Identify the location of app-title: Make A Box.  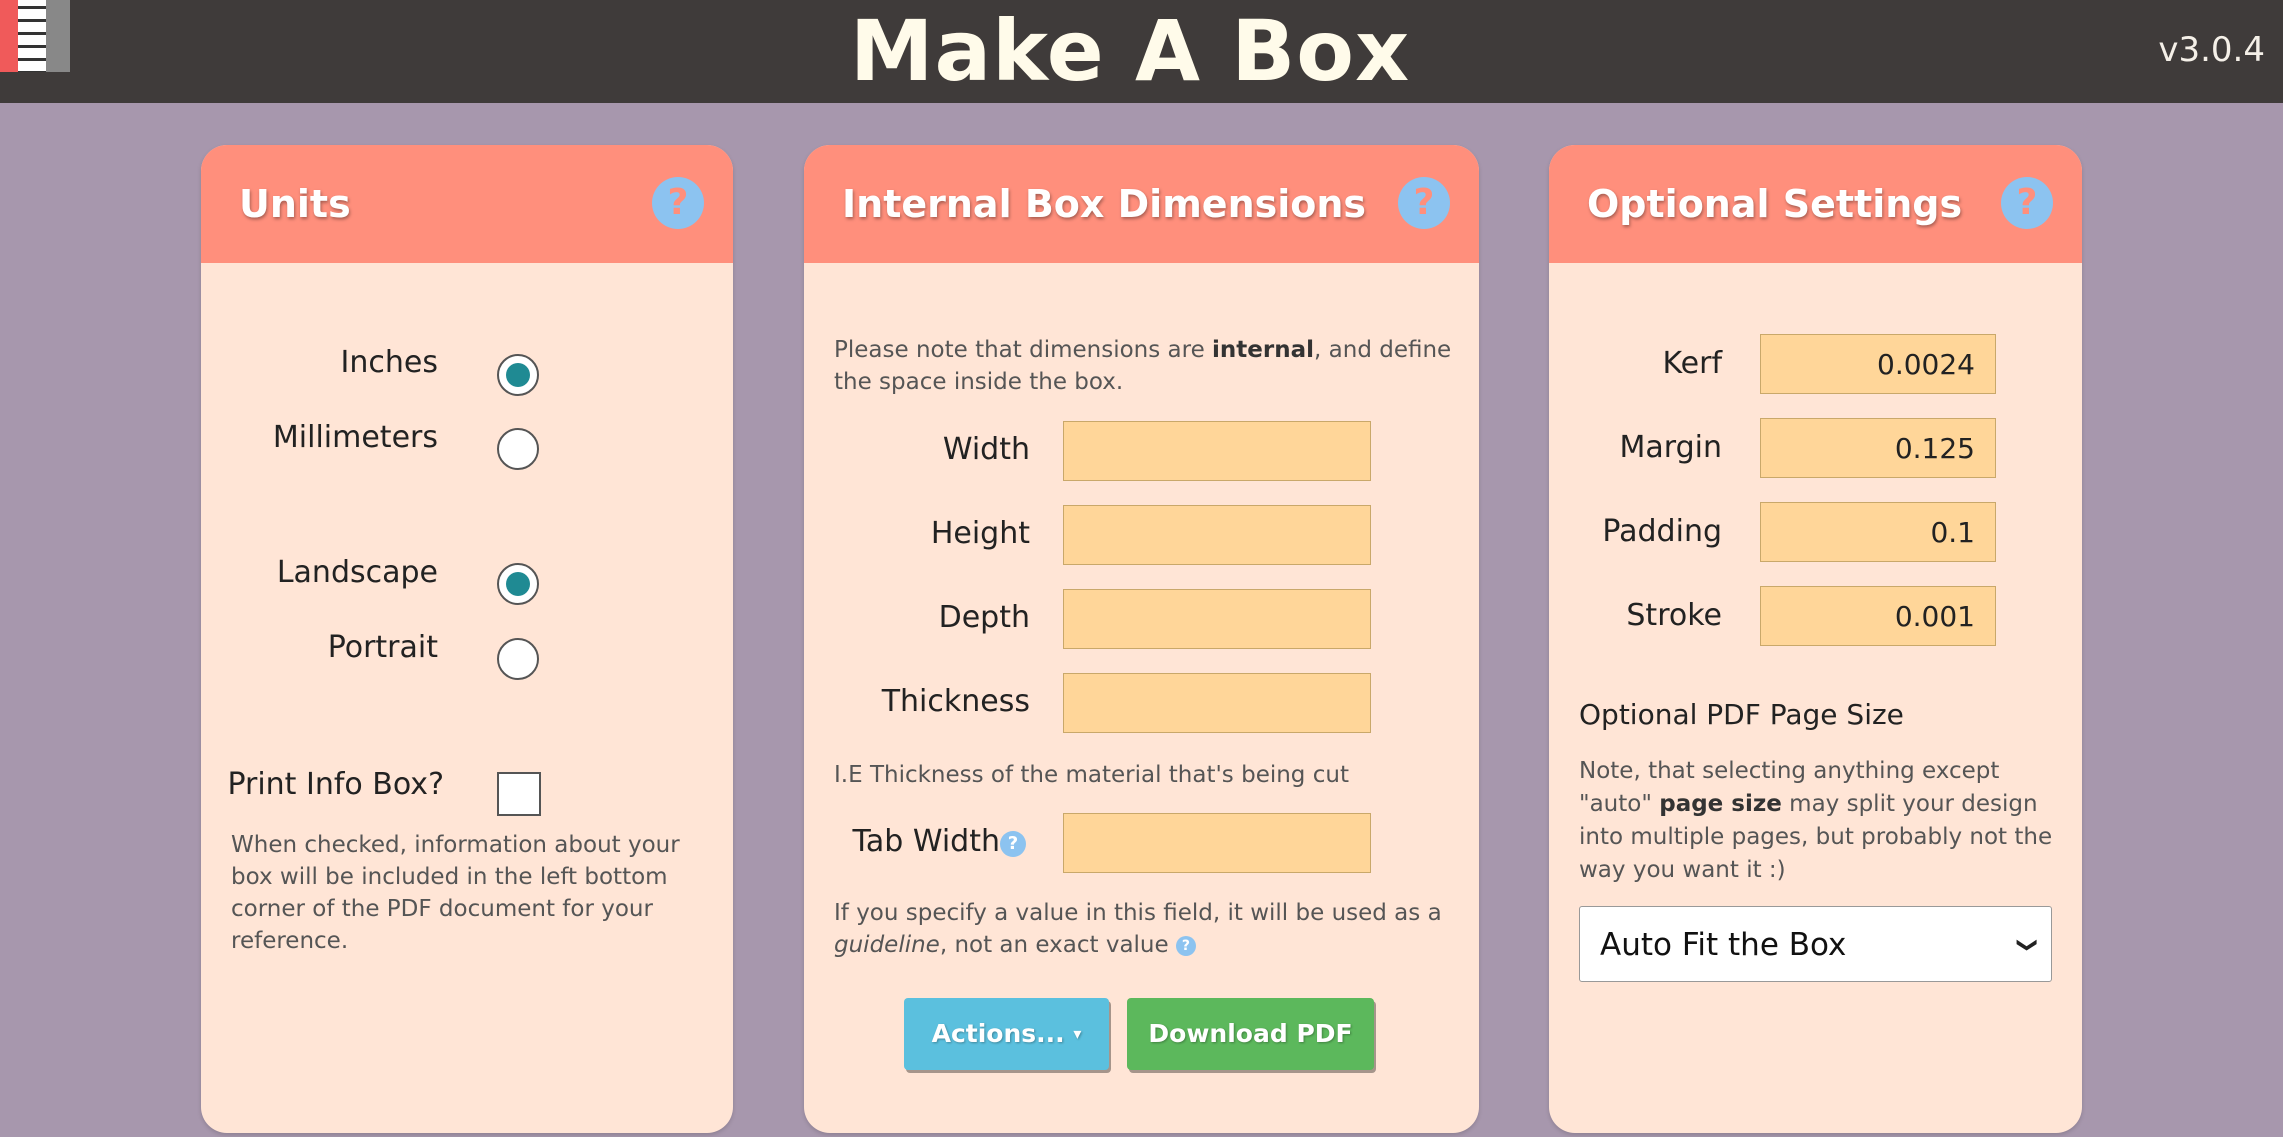
(1130, 51).